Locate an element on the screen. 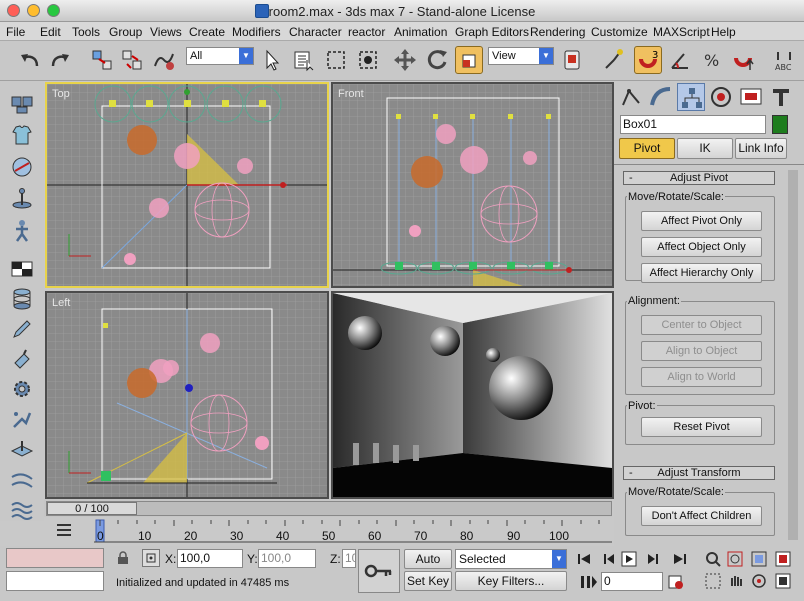 Image resolution: width=804 pixels, height=601 pixels. pivot-center-icon is located at coordinates (572, 60).